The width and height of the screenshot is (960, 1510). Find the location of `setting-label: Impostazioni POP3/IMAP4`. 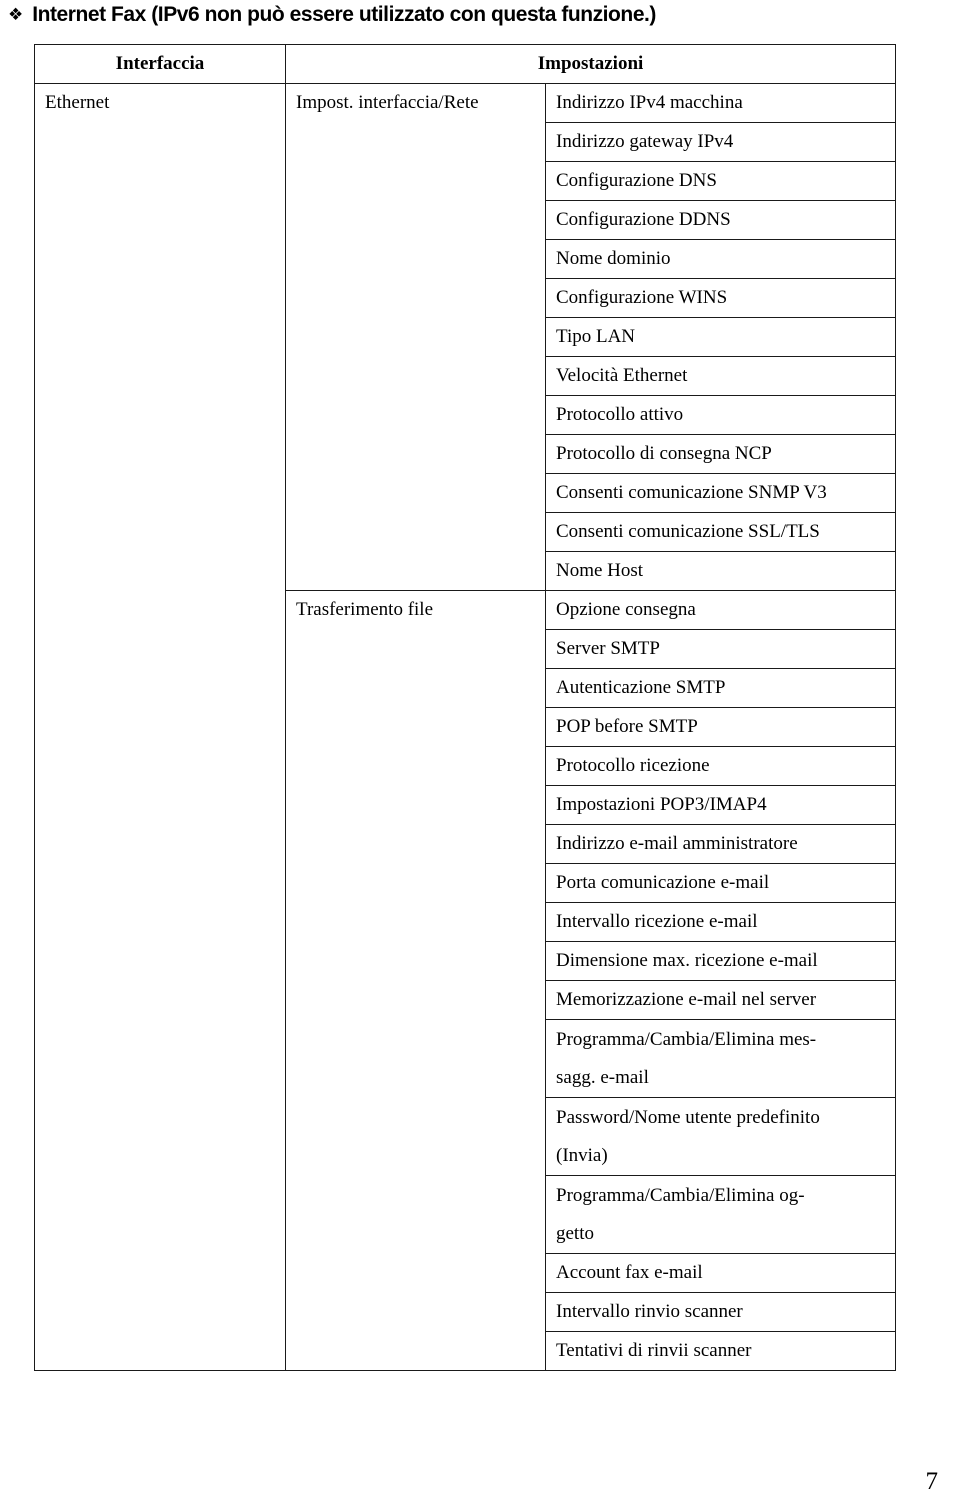

setting-label: Impostazioni POP3/IMAP4 is located at coordinates (661, 804).